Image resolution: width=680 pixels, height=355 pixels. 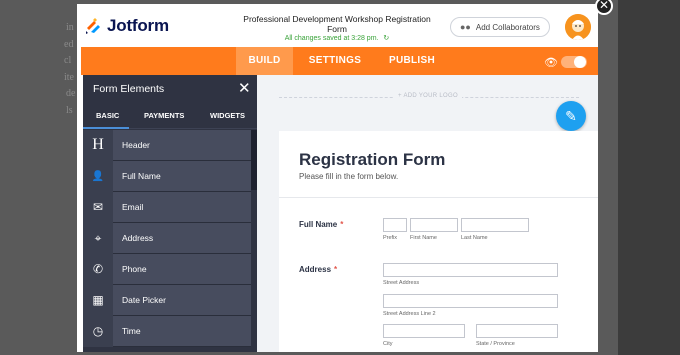 I want to click on form-designer-button: ✎, so click(x=571, y=116).